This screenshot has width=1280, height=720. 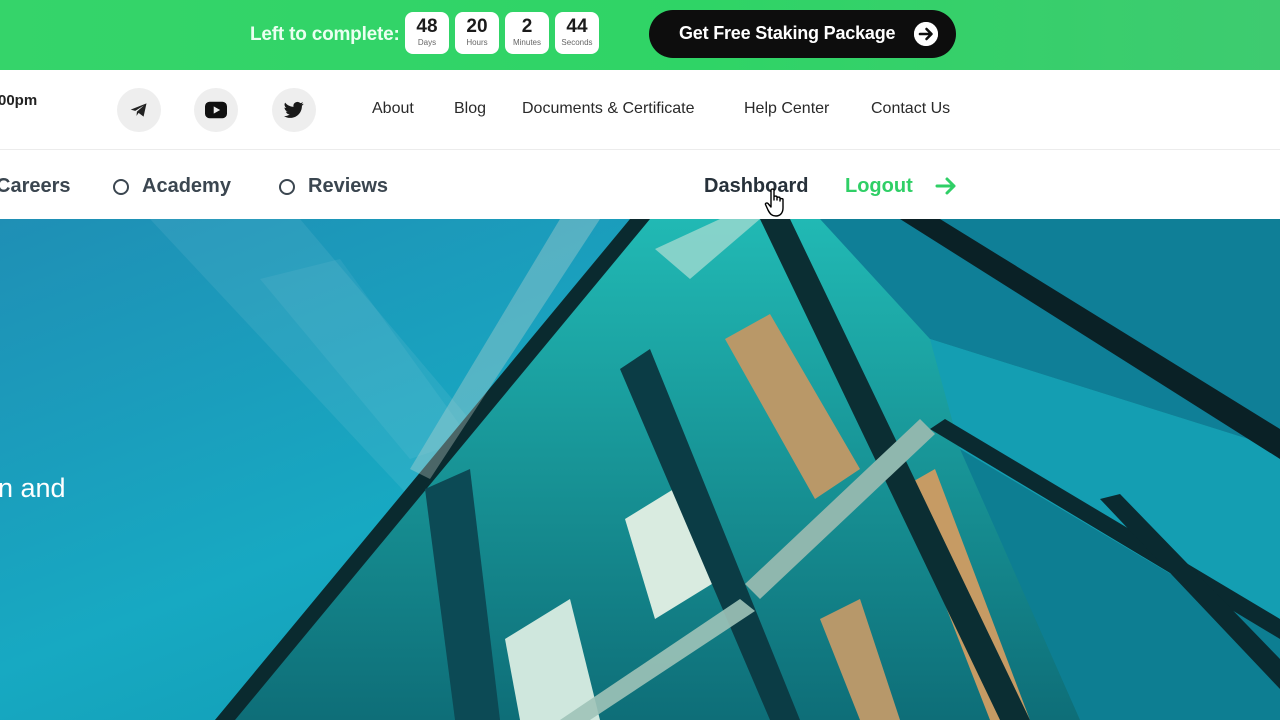 I want to click on cta-label: Get Free Staking Package, so click(x=787, y=33).